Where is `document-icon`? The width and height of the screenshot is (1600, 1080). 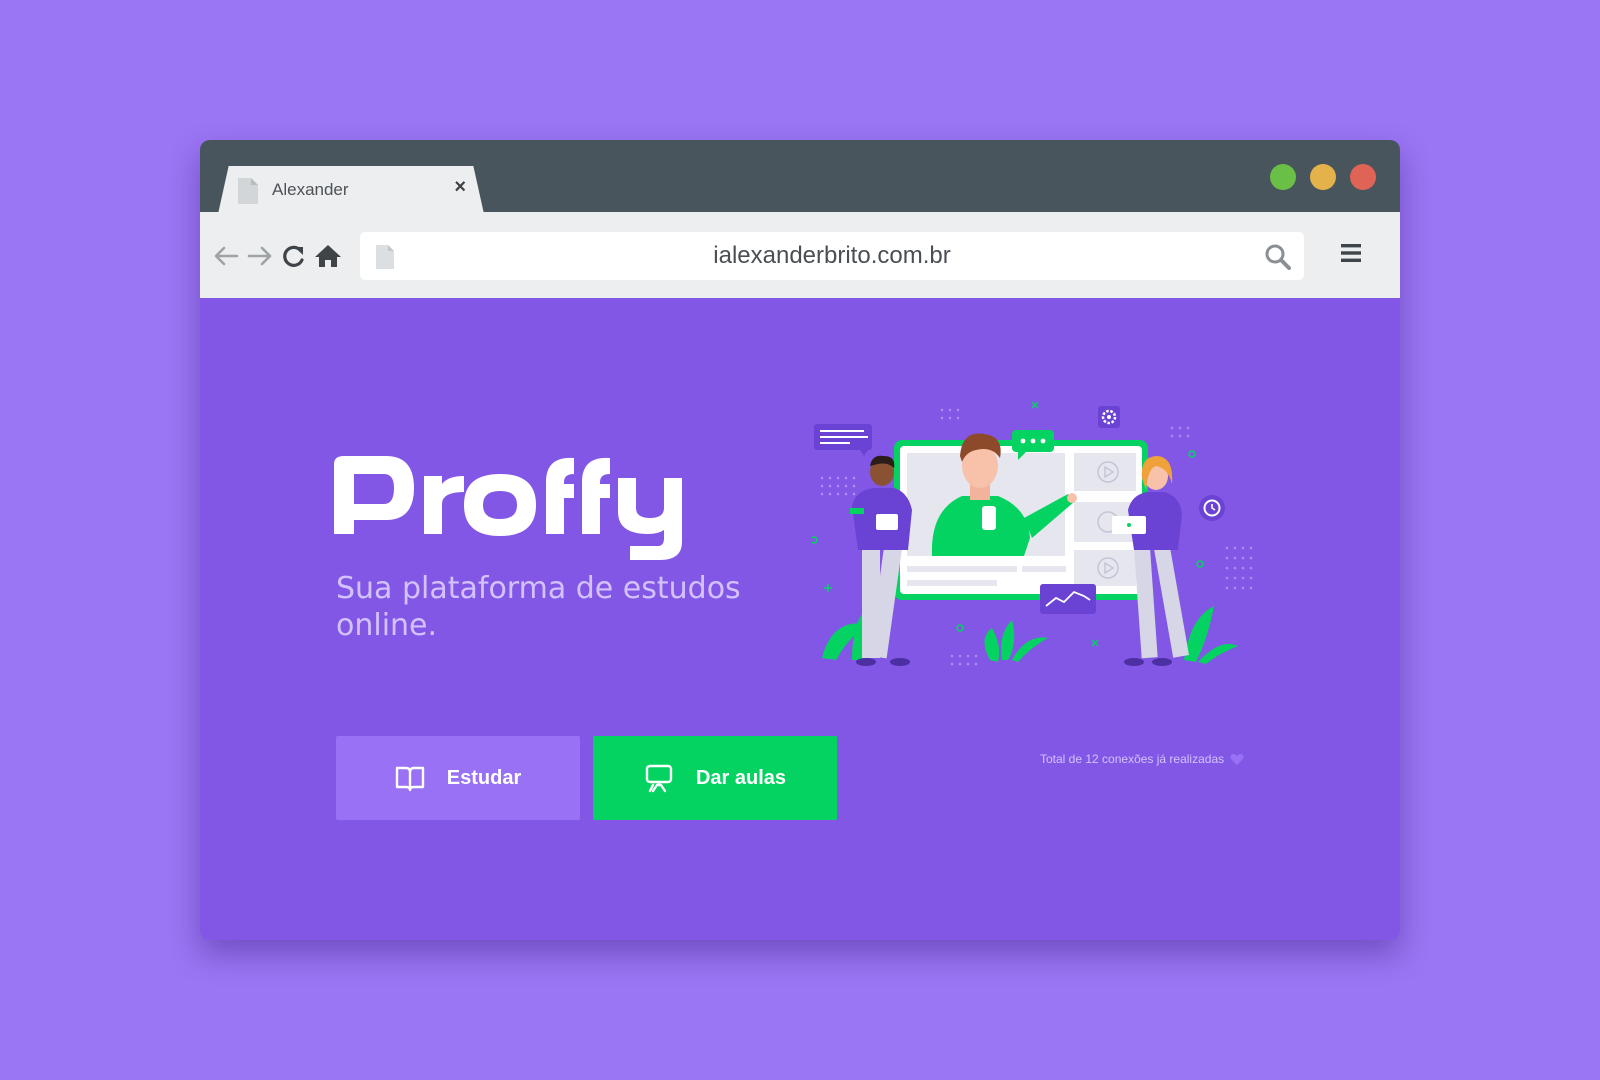
document-icon is located at coordinates (248, 191).